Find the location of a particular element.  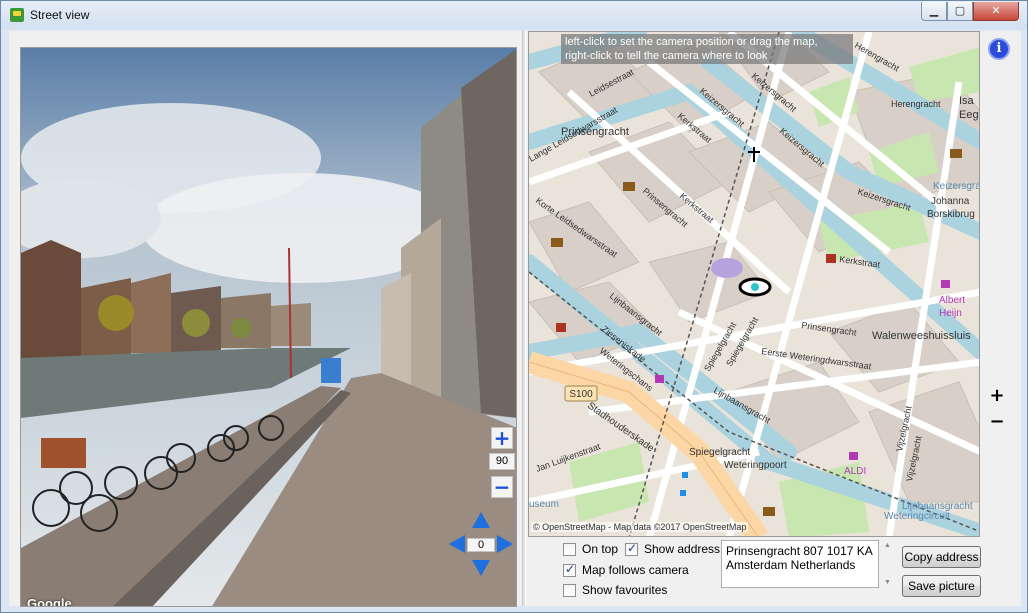

minimize-button: ▁ is located at coordinates (934, 11).